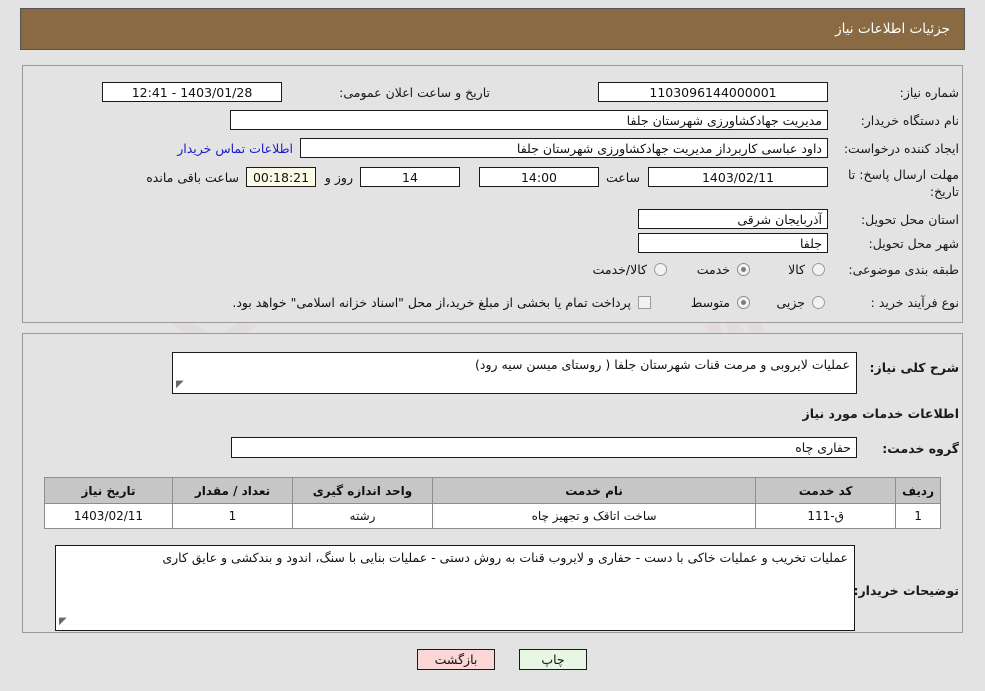 The image size is (985, 691). I want to click on need-number-label: شماره نیاز:, so click(929, 92).